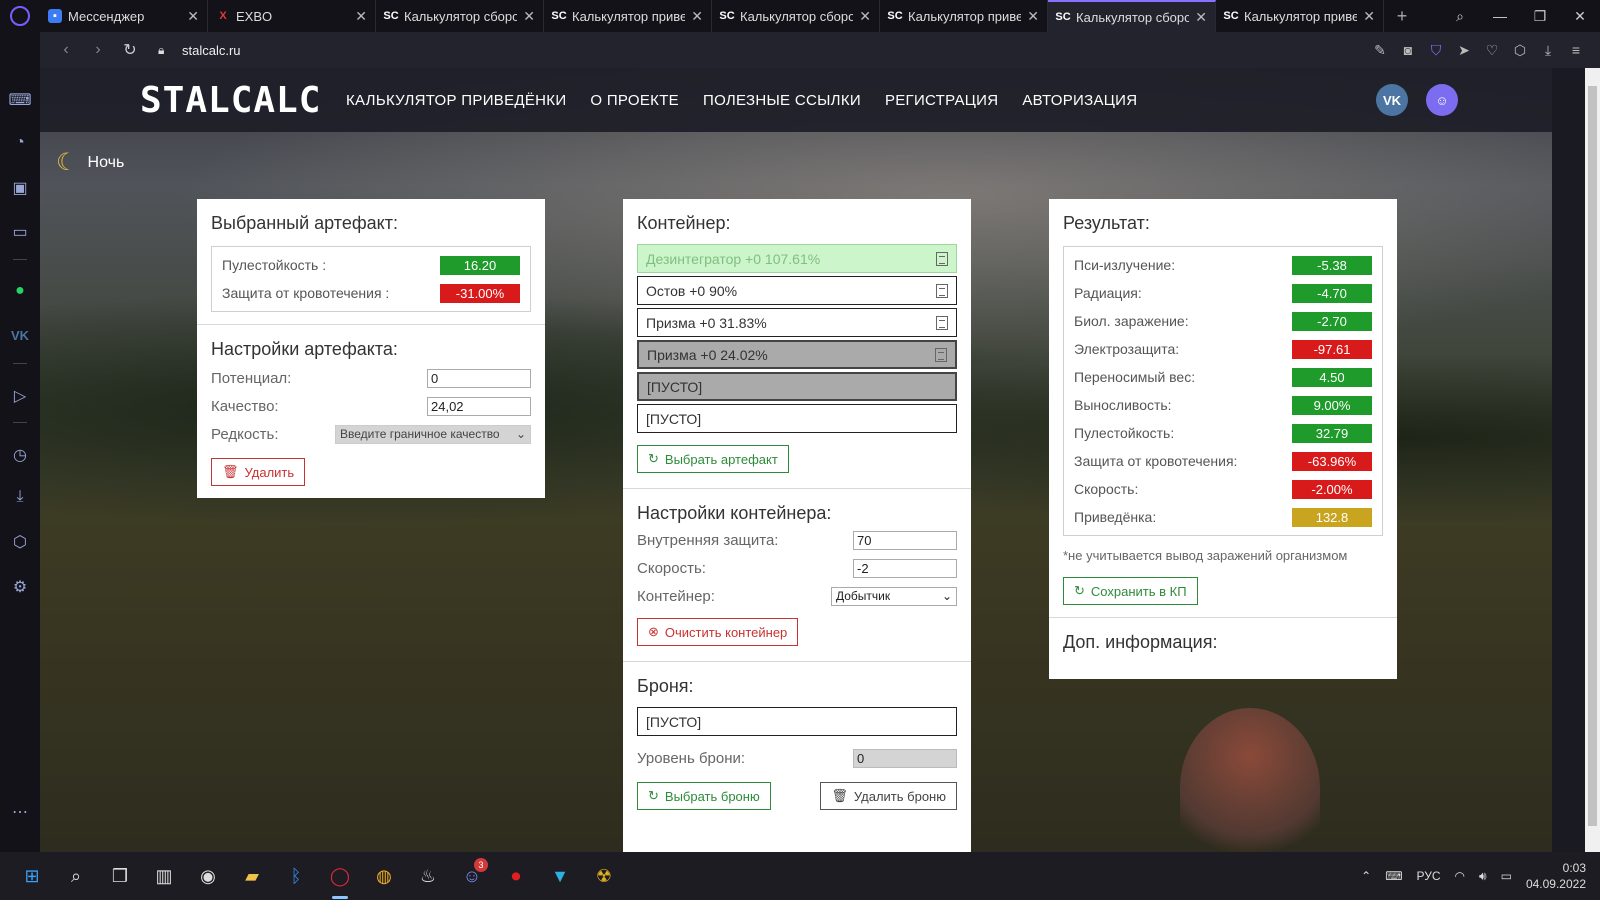 The image size is (1600, 900). What do you see at coordinates (516, 876) in the screenshot?
I see `record-icon: ⏺` at bounding box center [516, 876].